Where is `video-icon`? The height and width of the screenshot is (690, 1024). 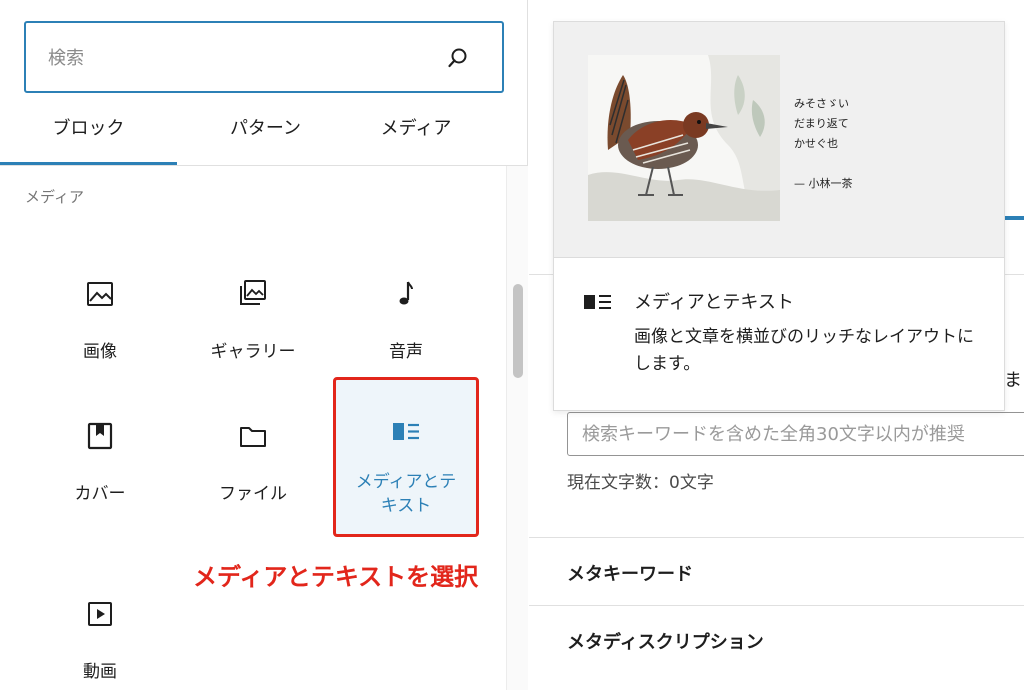
video-icon is located at coordinates (100, 614).